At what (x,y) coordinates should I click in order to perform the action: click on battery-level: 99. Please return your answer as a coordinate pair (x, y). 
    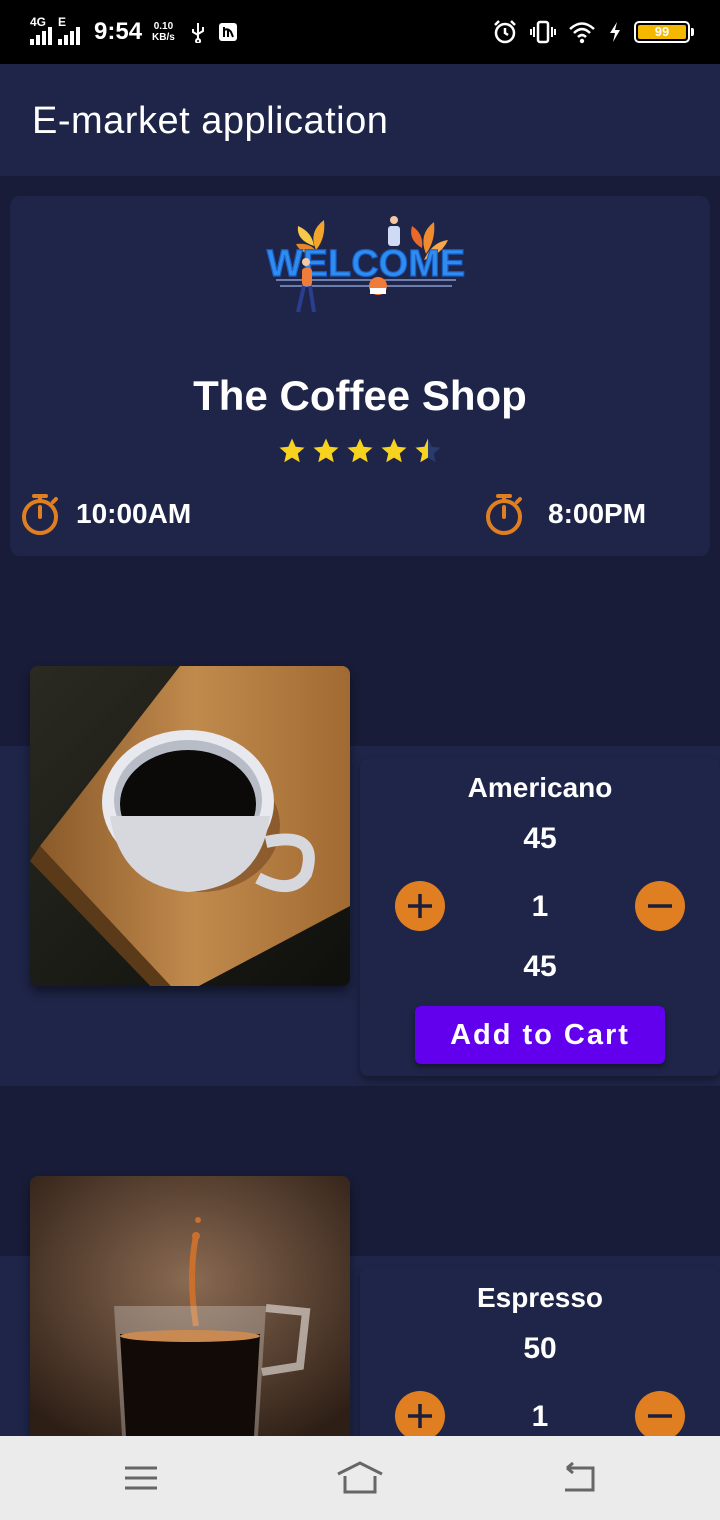
    Looking at the image, I should click on (662, 32).